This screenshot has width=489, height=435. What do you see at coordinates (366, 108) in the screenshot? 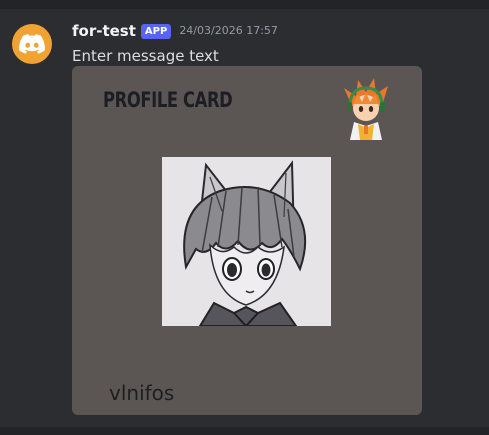
I see `anime-character-thumbnail` at bounding box center [366, 108].